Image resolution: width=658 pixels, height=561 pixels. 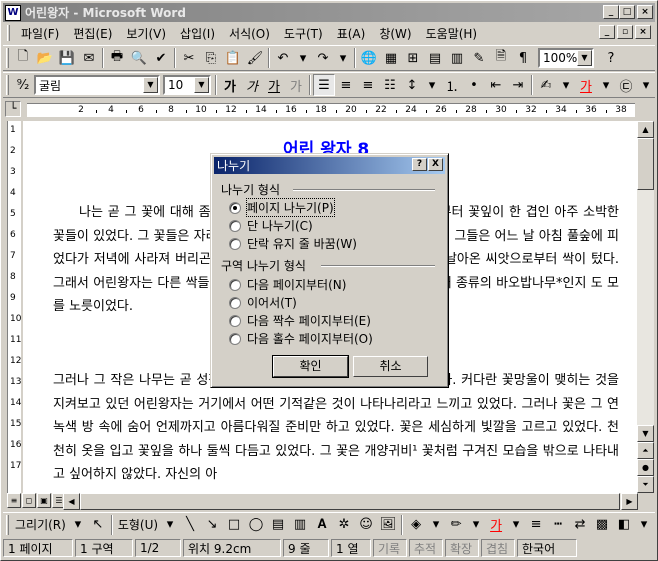 What do you see at coordinates (98, 525) in the screenshot?
I see `select-objects-icon: ↖` at bounding box center [98, 525].